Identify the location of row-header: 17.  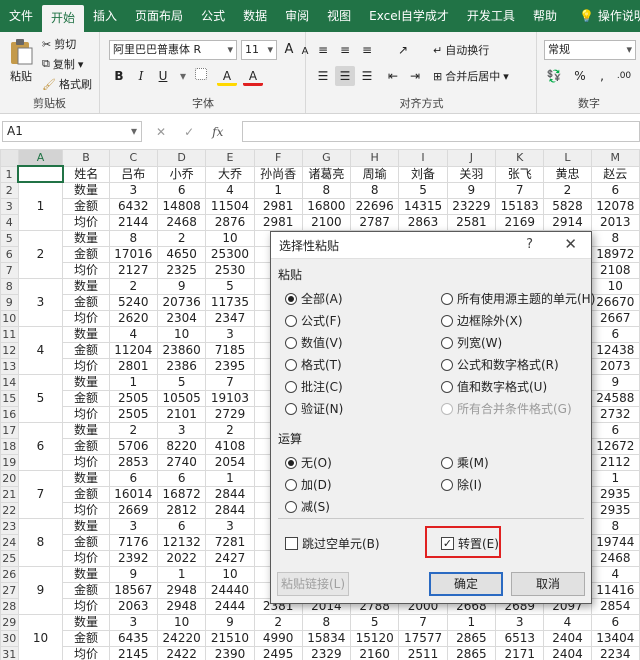
(9, 430).